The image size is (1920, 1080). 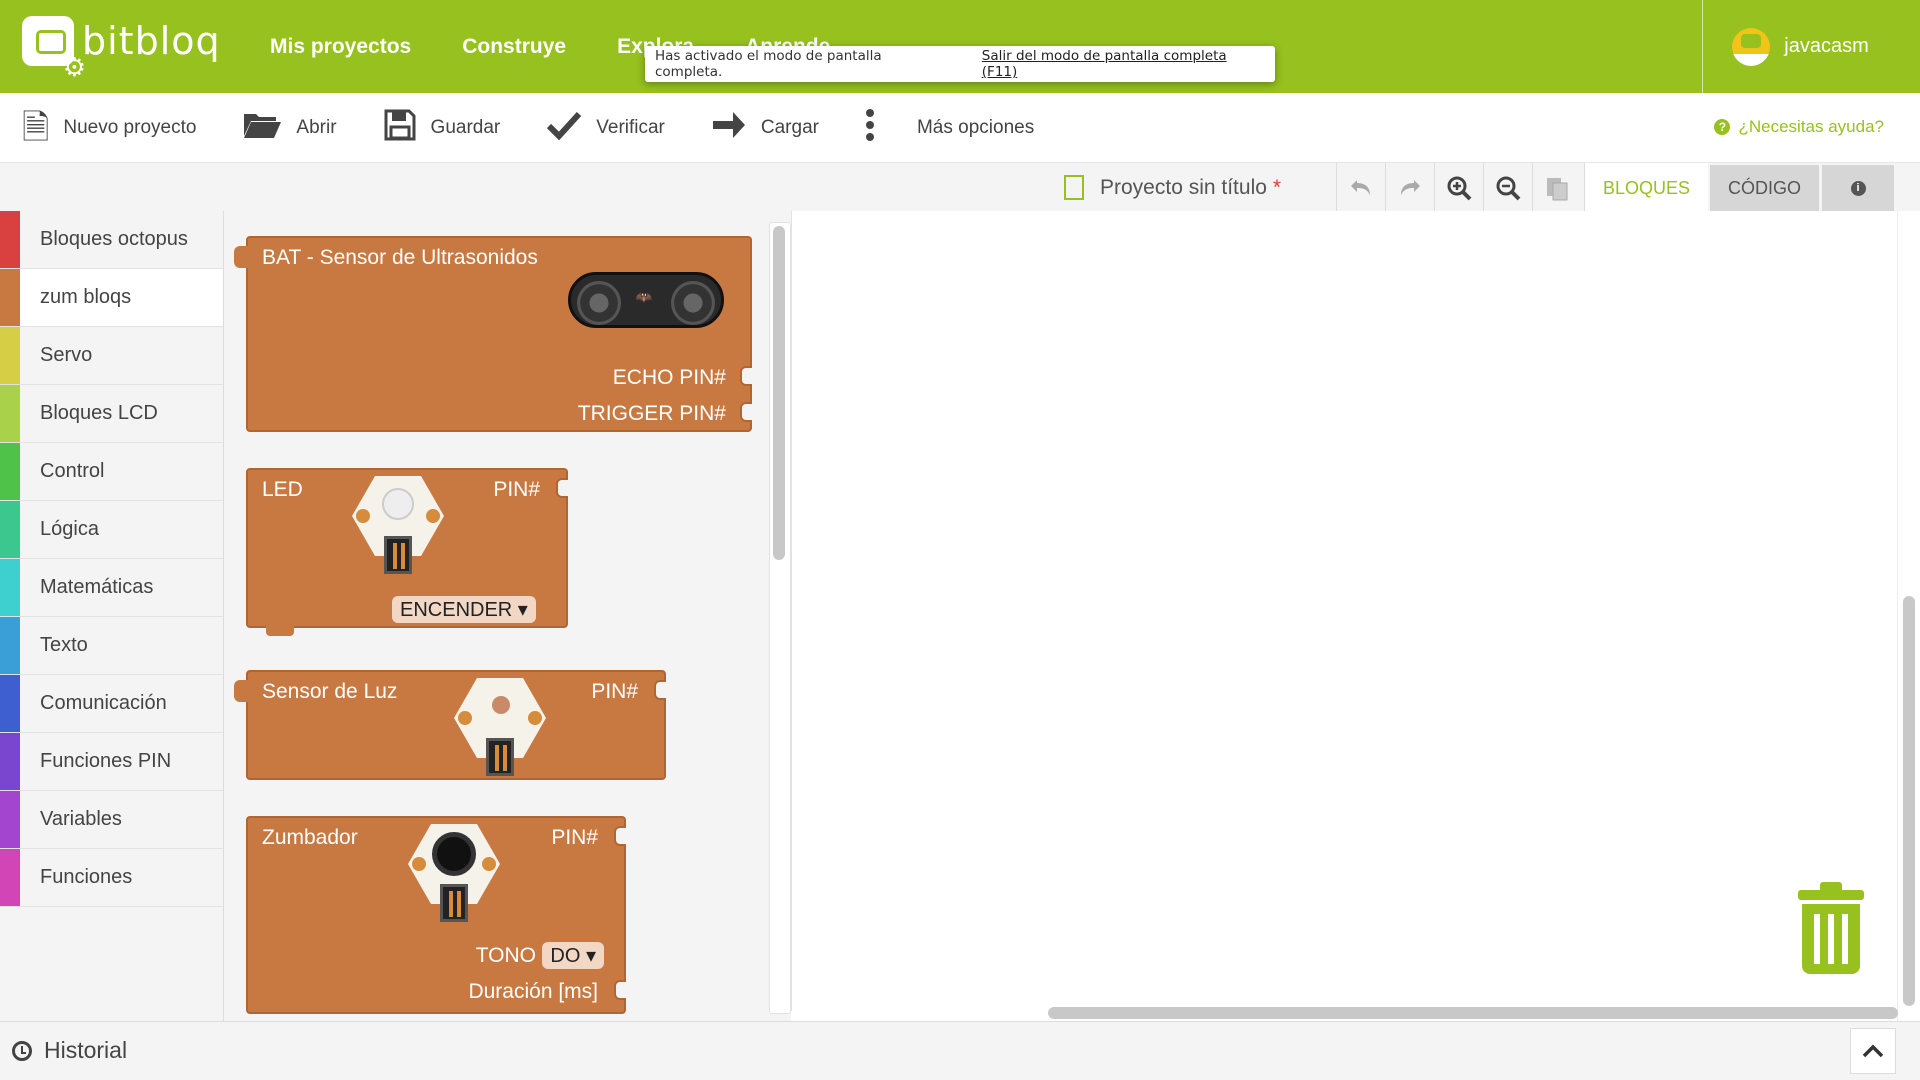 I want to click on zoom-in-icon, so click(x=1459, y=188).